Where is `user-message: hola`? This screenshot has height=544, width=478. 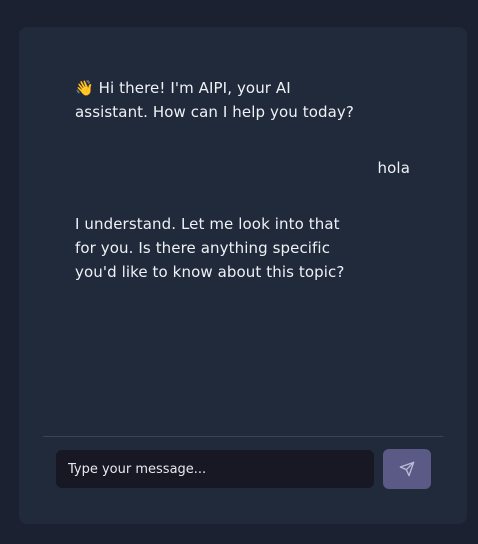
user-message: hola is located at coordinates (393, 168).